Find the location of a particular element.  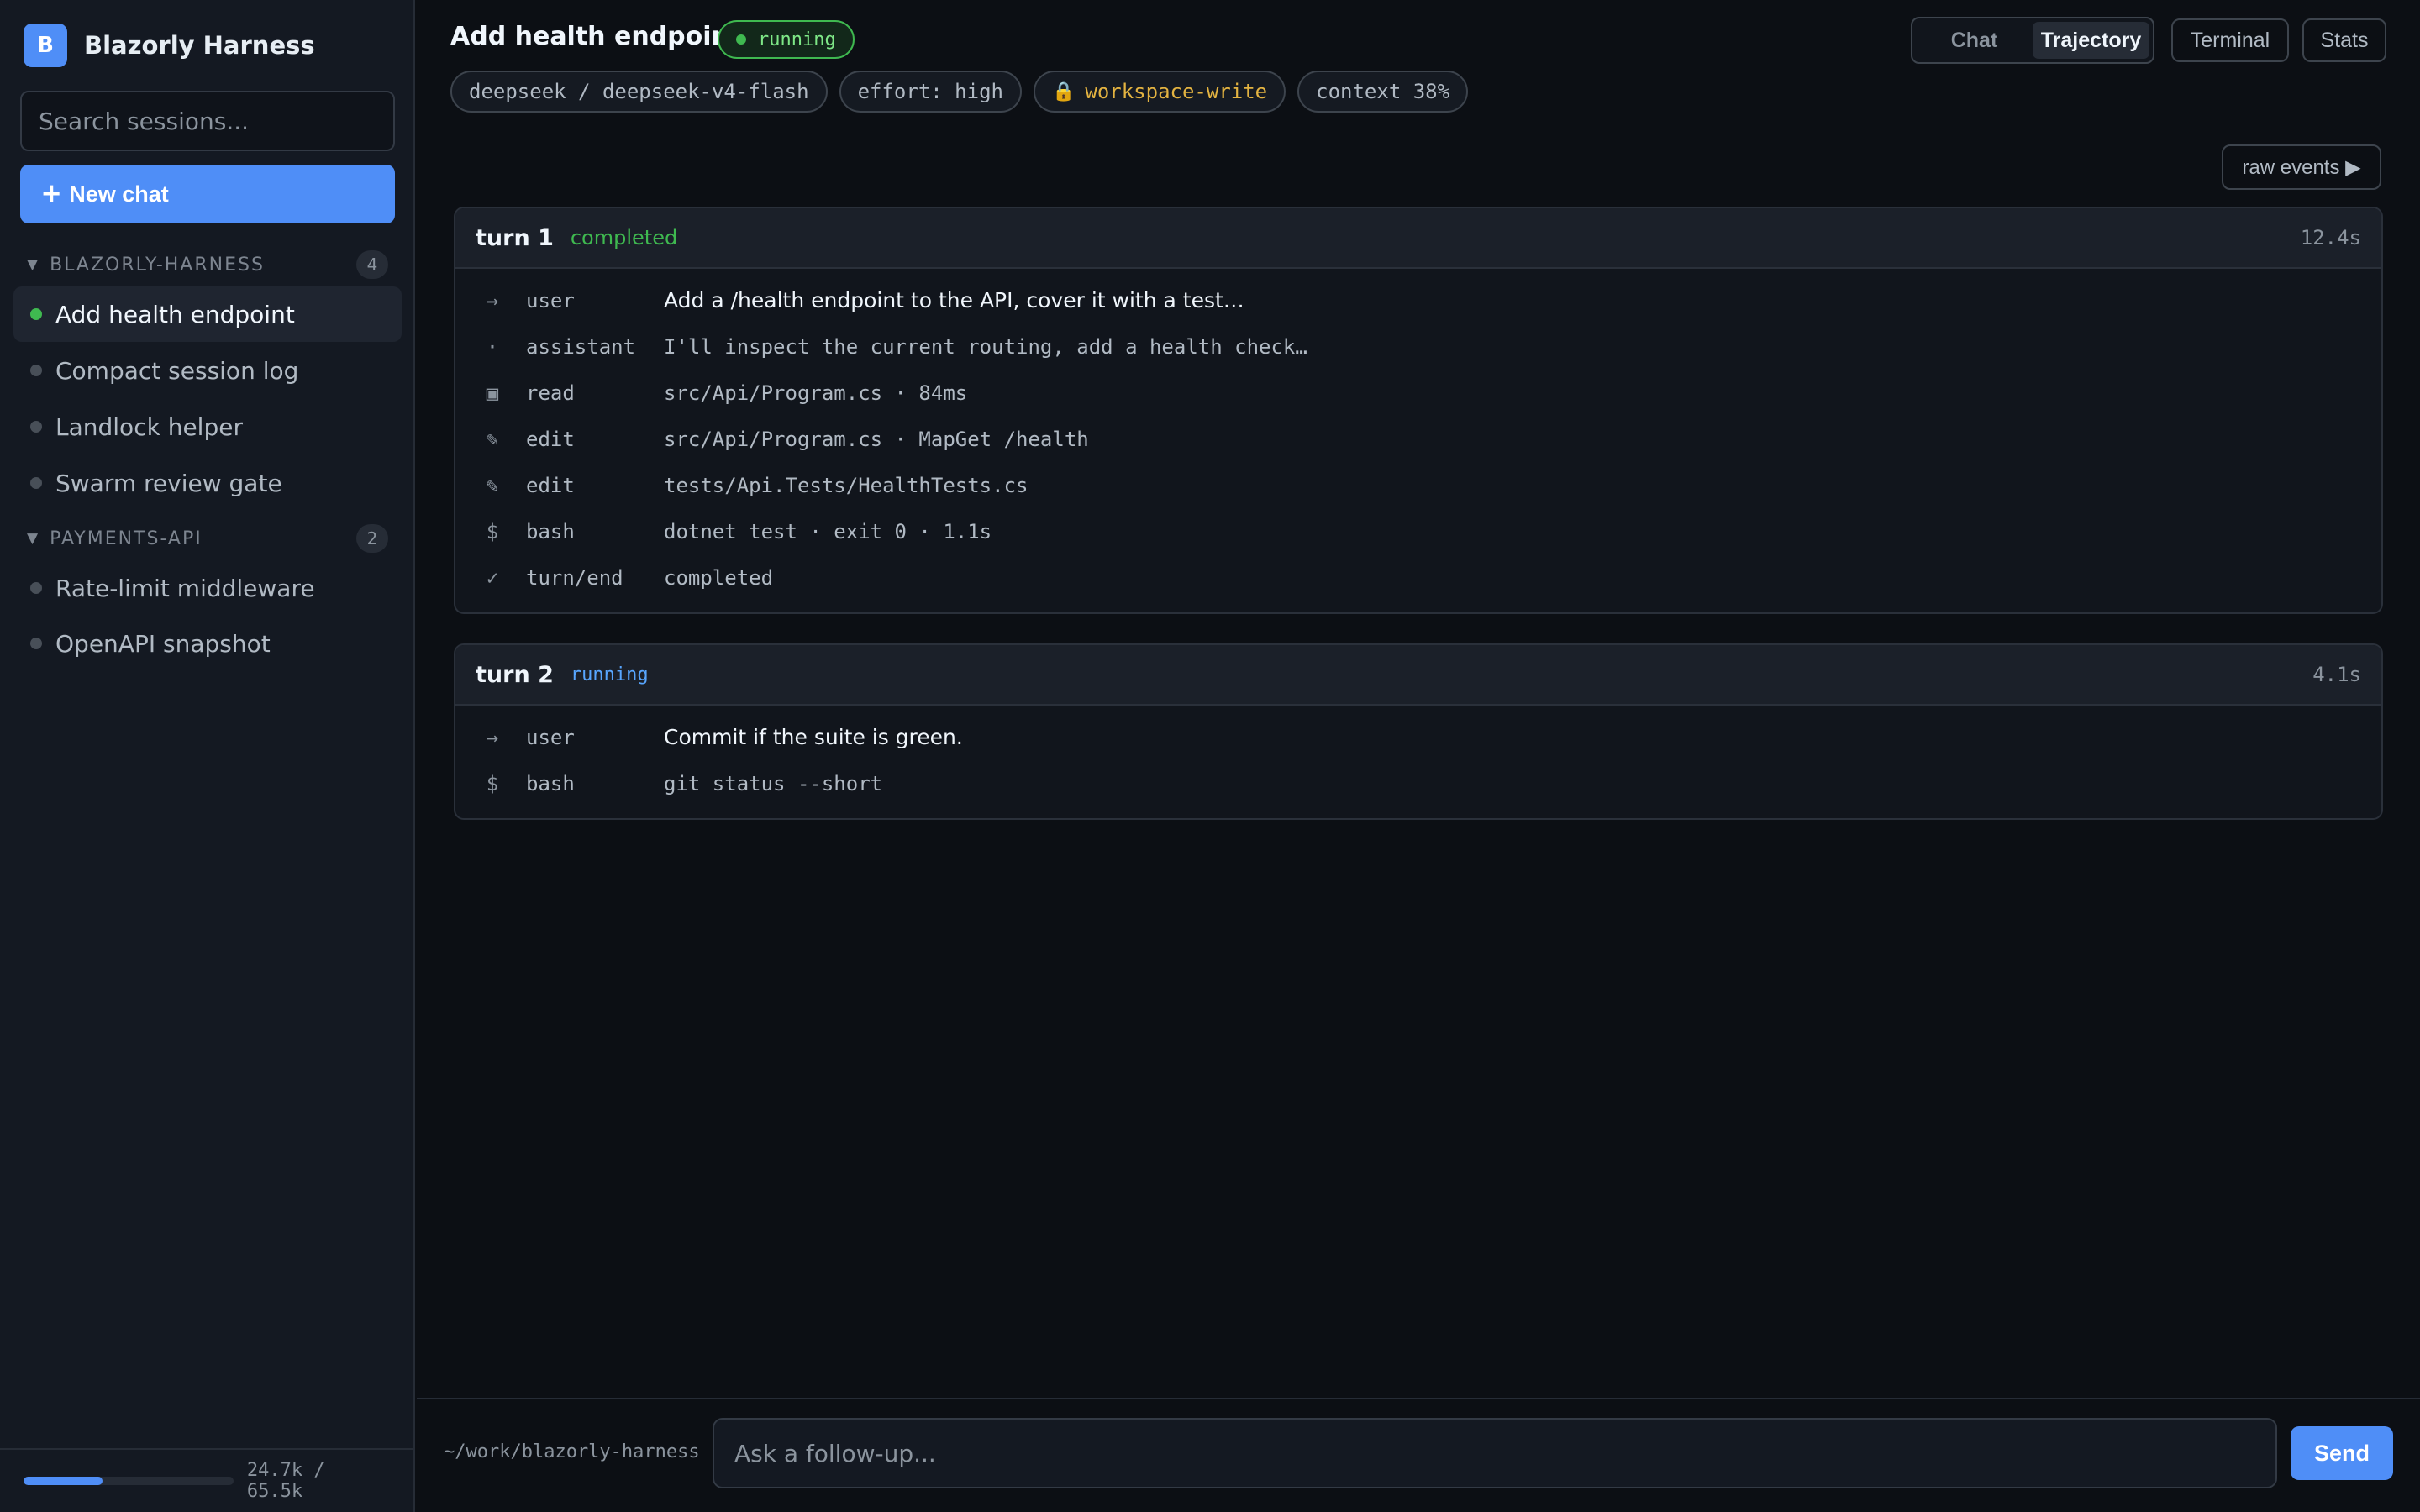

event-text: src/Api/Program.cs · MapGet /health is located at coordinates (876, 439).